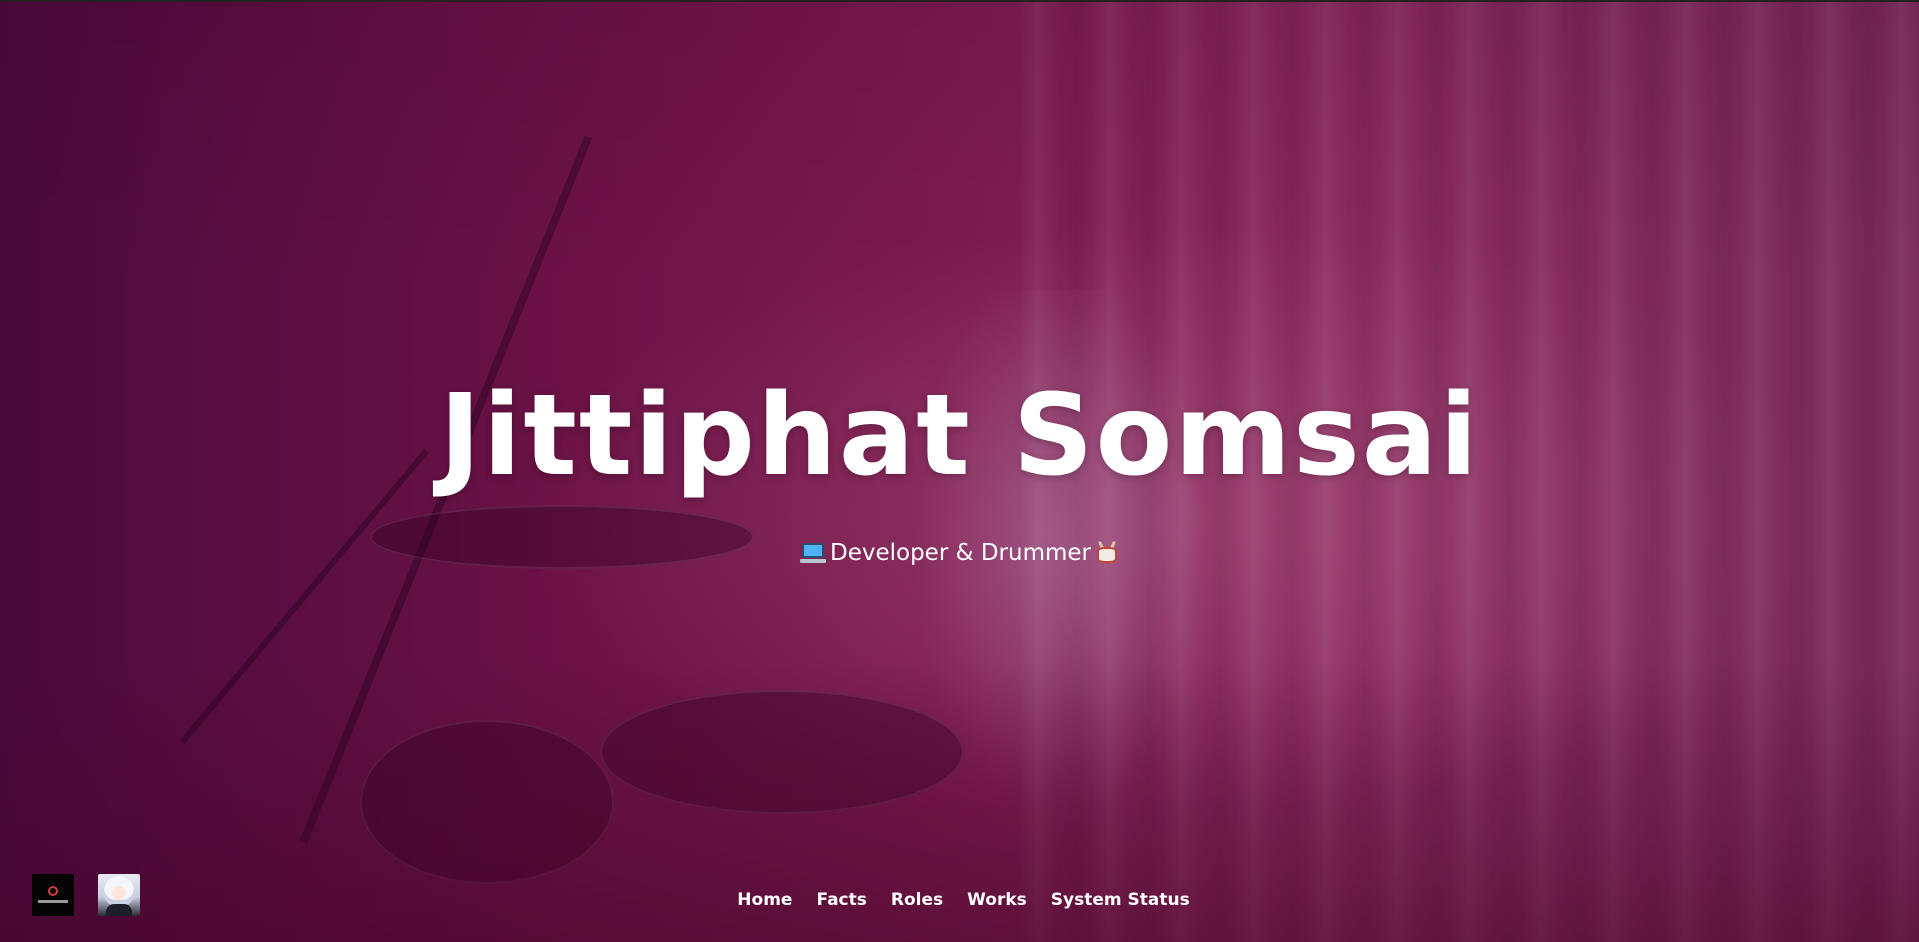 Image resolution: width=1919 pixels, height=942 pixels. I want to click on drum-icon, so click(1107, 552).